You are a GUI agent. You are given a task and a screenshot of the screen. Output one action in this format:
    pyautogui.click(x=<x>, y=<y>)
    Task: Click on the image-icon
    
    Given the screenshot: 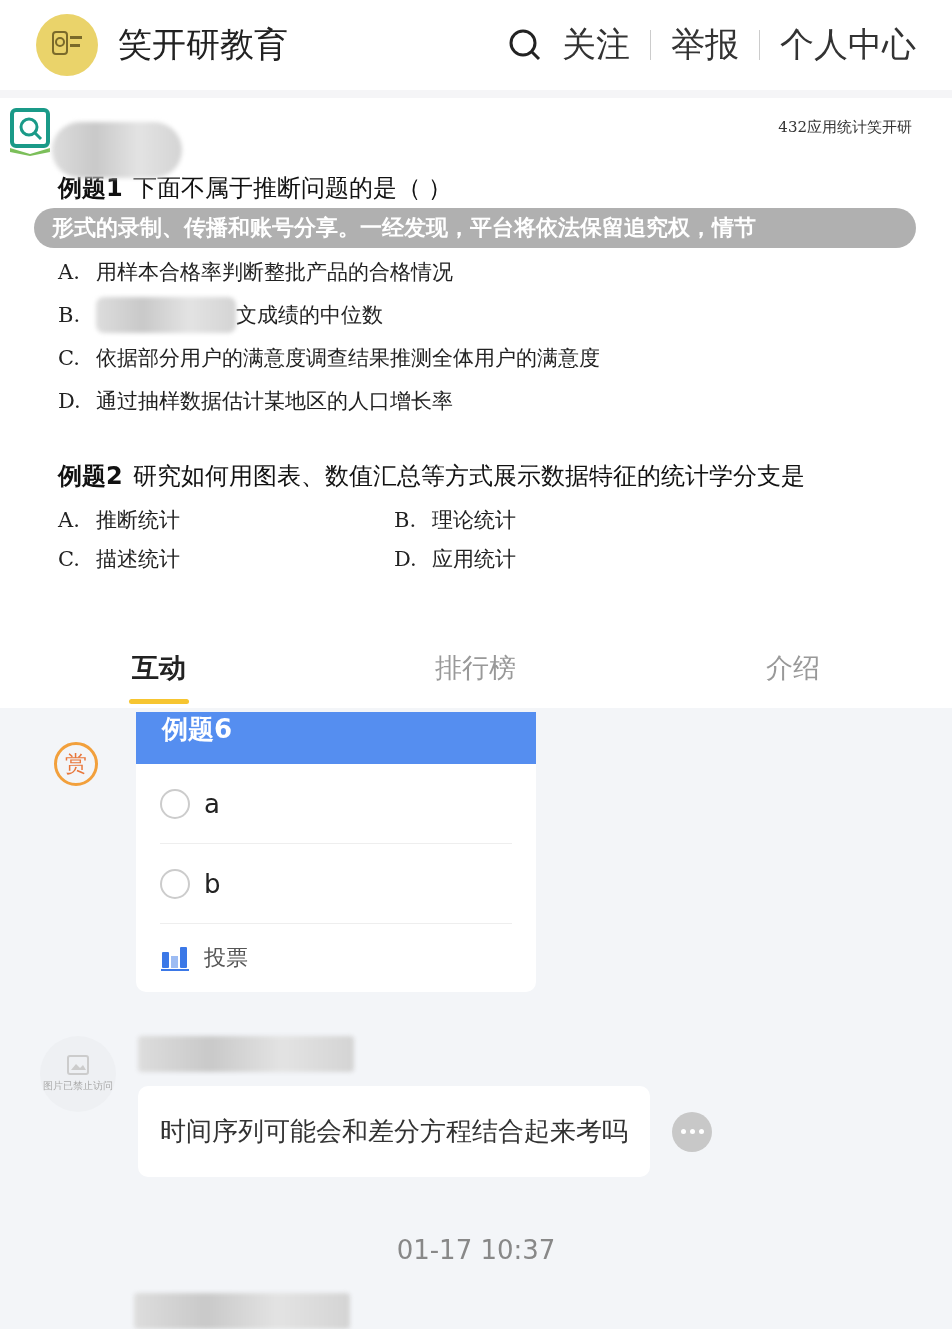 What is the action you would take?
    pyautogui.click(x=78, y=1065)
    